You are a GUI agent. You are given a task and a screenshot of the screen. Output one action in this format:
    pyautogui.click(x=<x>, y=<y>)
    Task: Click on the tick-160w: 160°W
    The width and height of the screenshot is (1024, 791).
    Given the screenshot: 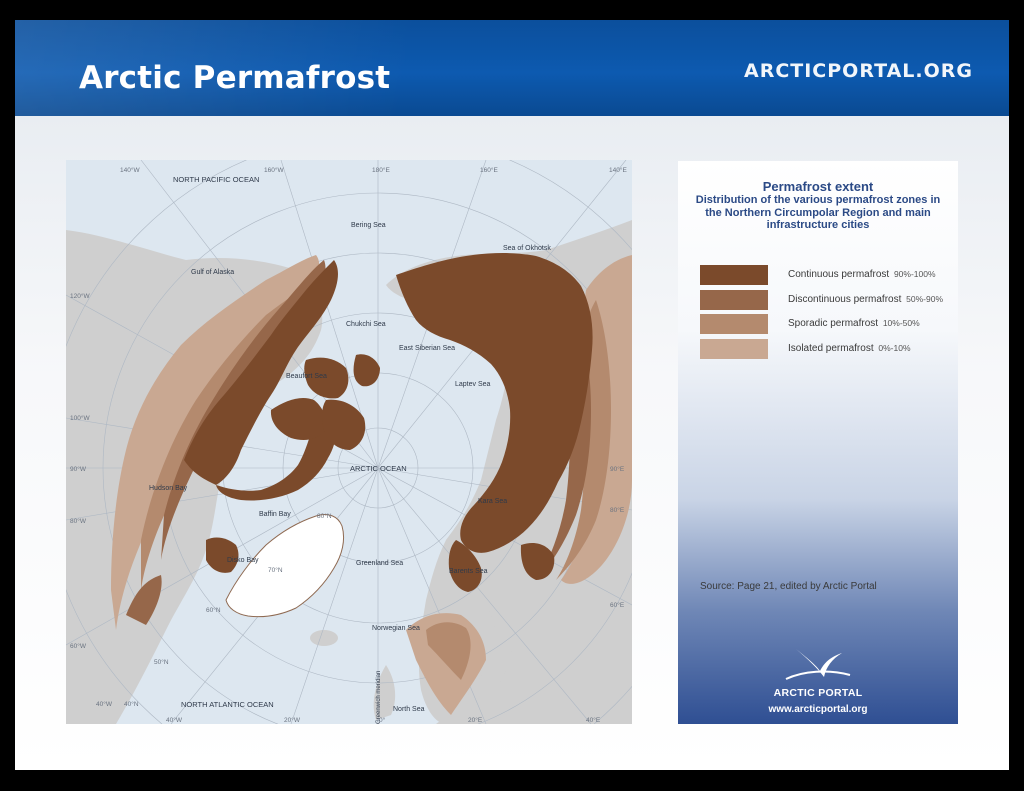 What is the action you would take?
    pyautogui.click(x=274, y=170)
    